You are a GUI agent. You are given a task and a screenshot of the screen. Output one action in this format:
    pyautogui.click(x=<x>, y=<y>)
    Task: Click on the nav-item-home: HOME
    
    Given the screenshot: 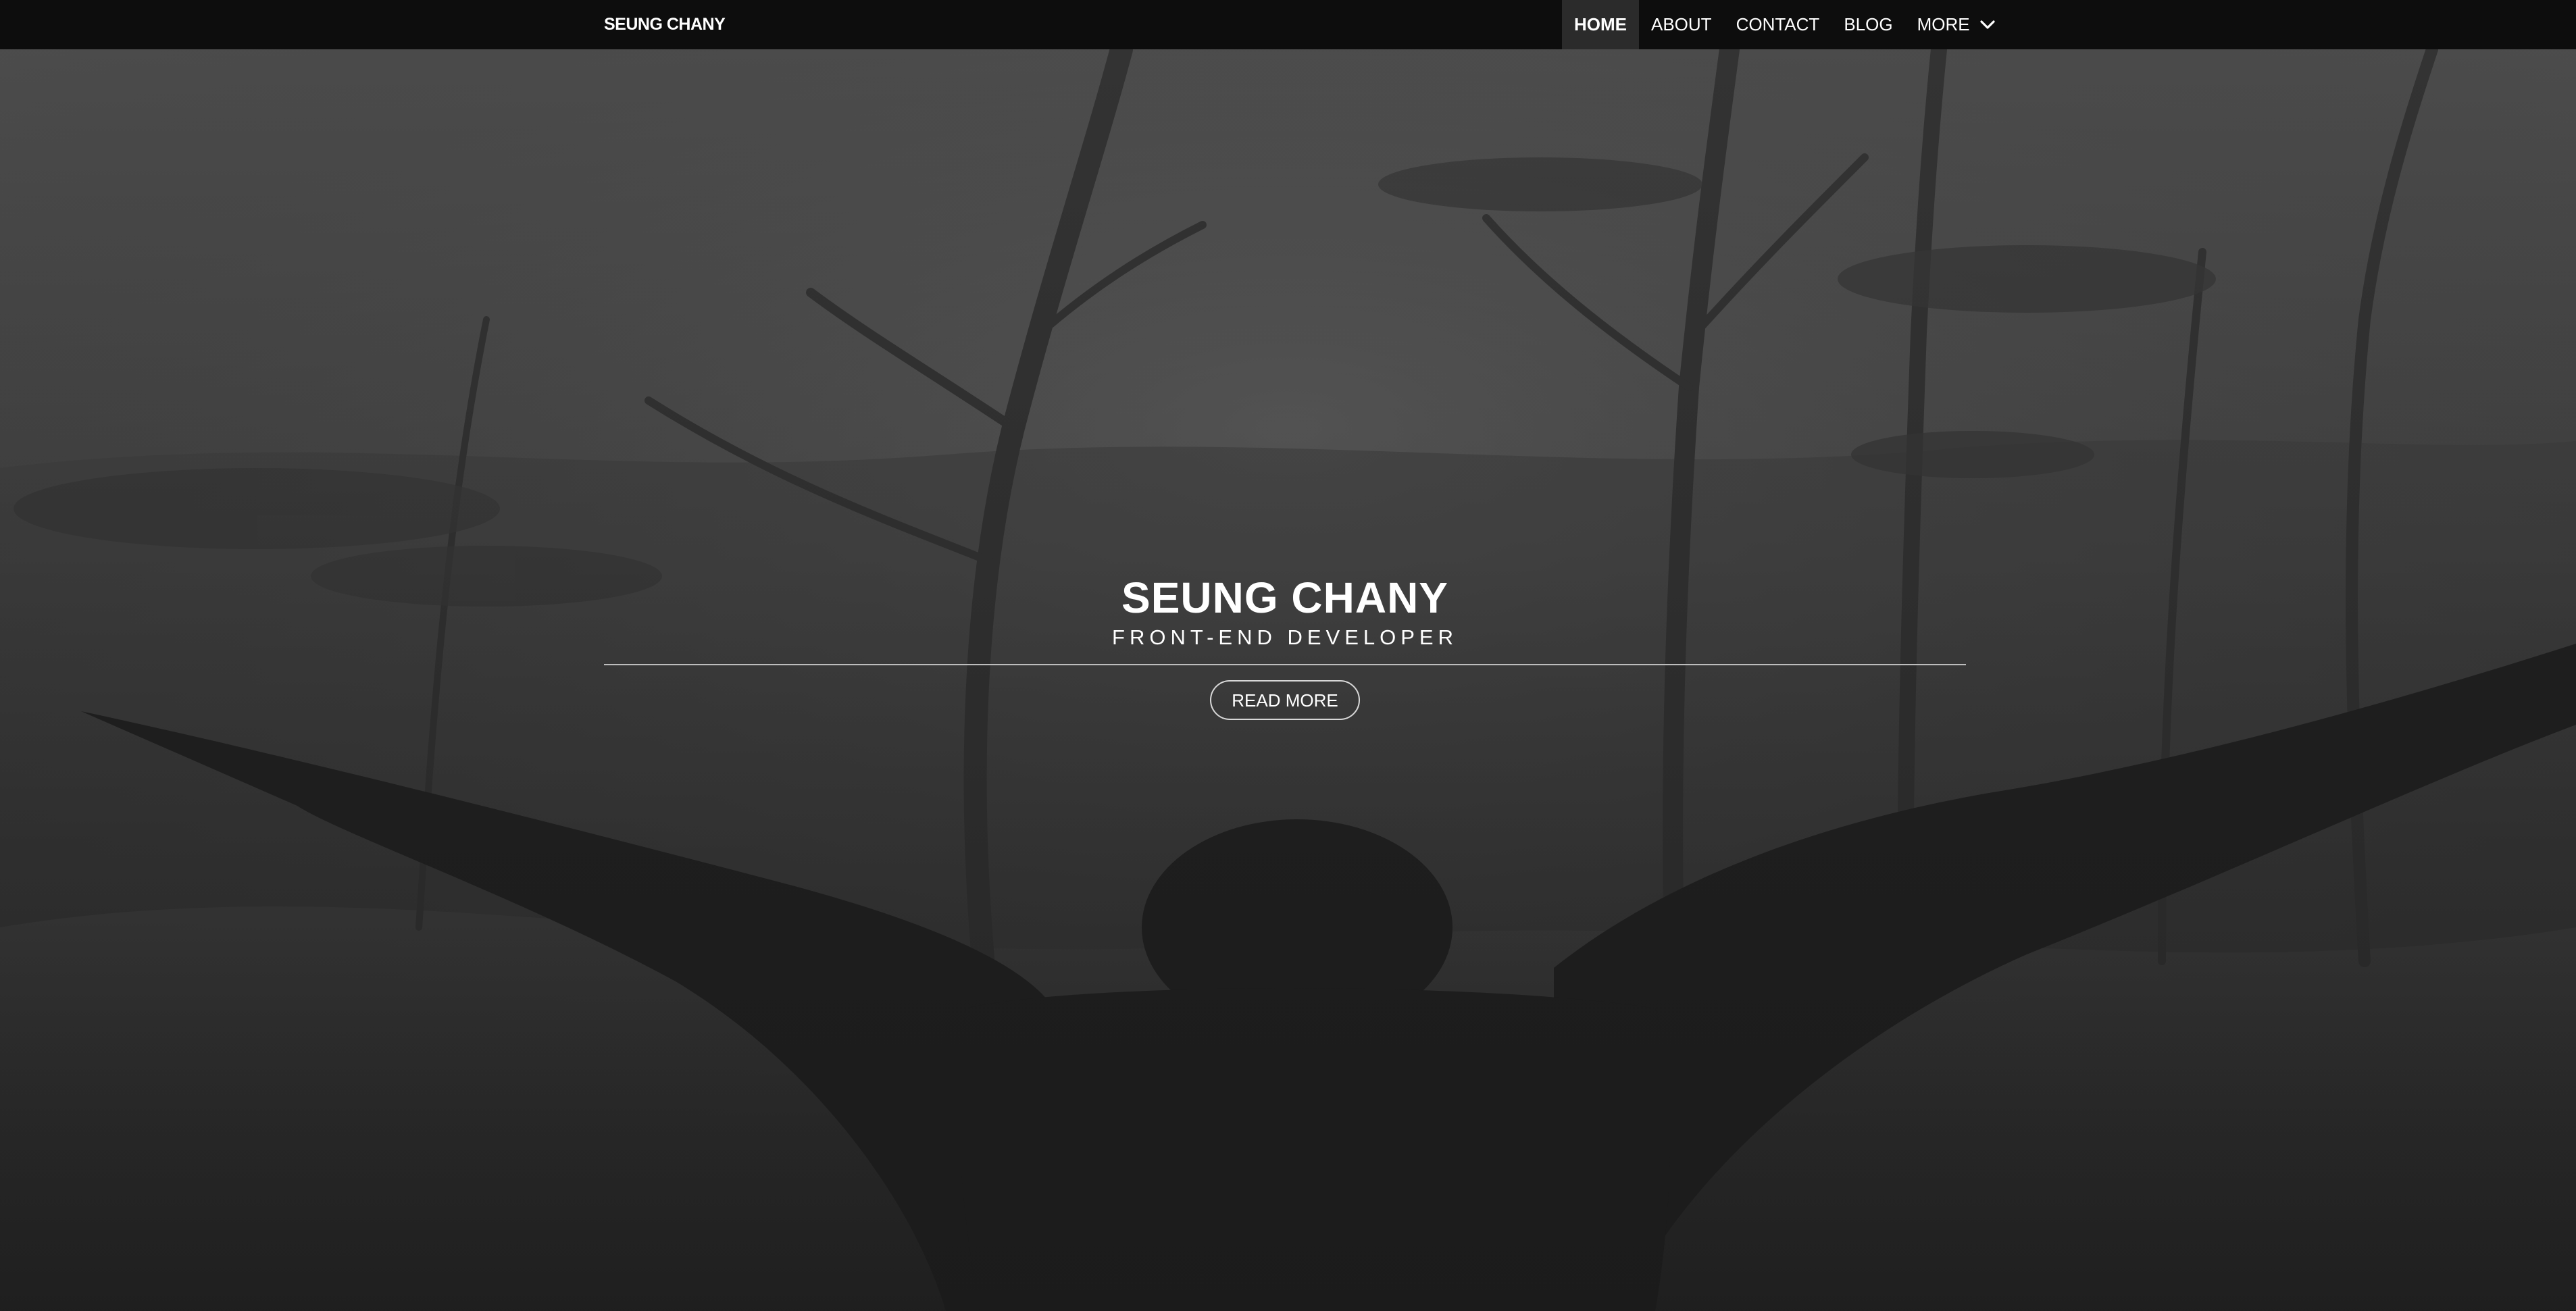 What is the action you would take?
    pyautogui.click(x=1600, y=24)
    